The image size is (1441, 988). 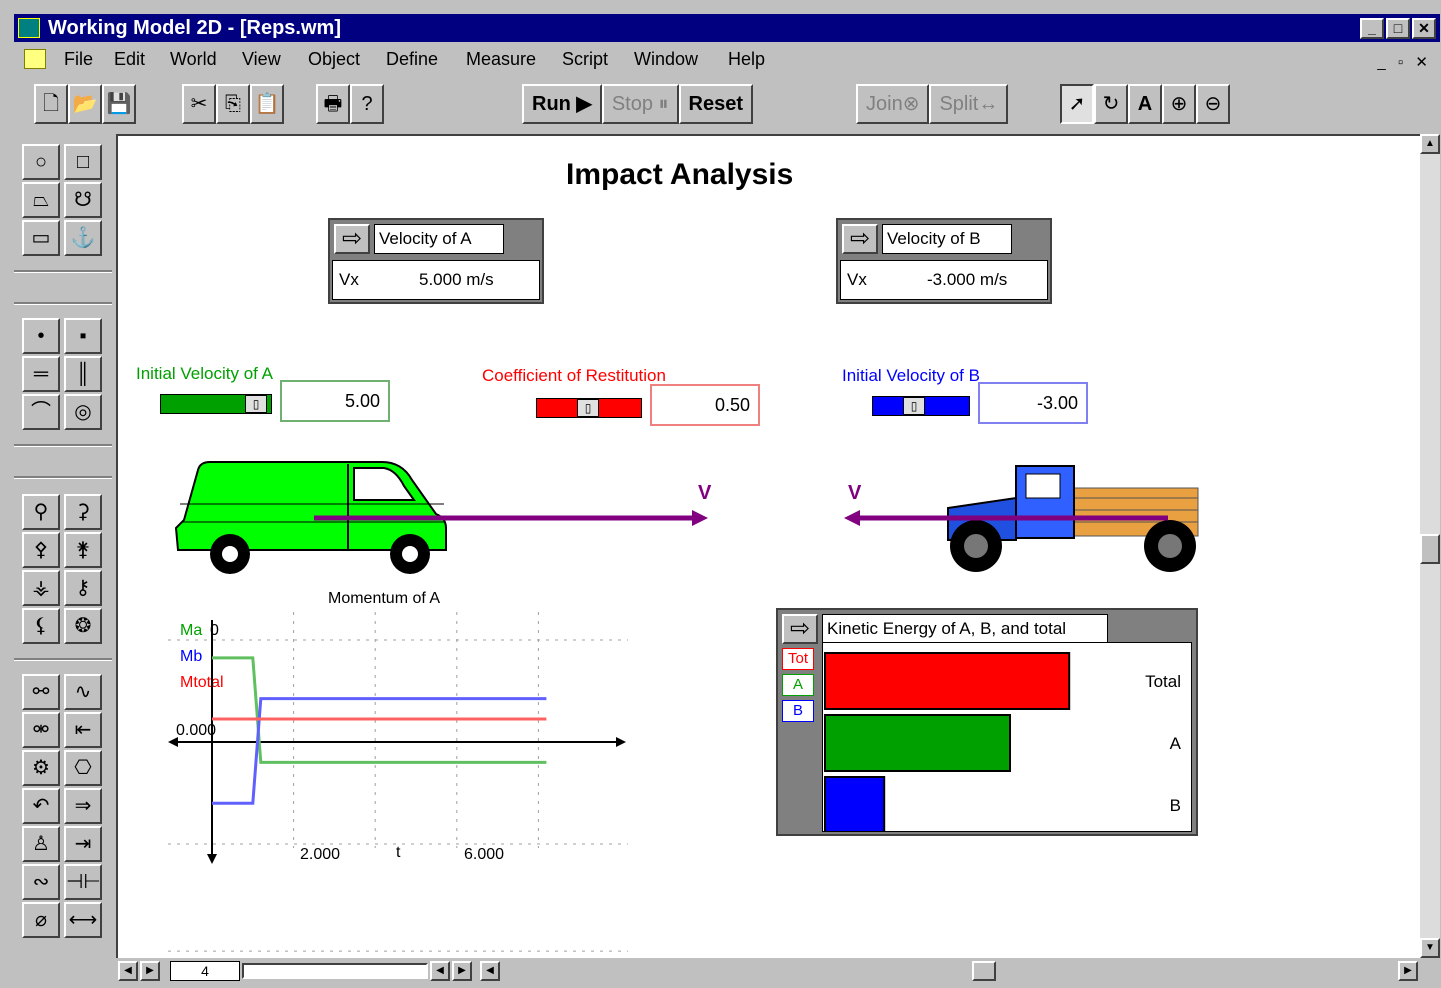 What do you see at coordinates (41, 692) in the screenshot?
I see `rod-tool-icon: ⚯` at bounding box center [41, 692].